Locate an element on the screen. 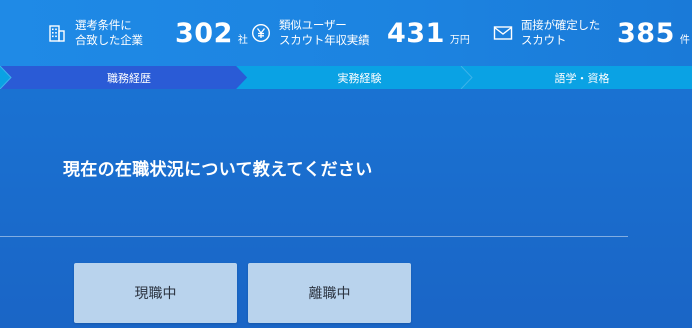 This screenshot has height=328, width=692. choice-label: 離職中 is located at coordinates (329, 294).